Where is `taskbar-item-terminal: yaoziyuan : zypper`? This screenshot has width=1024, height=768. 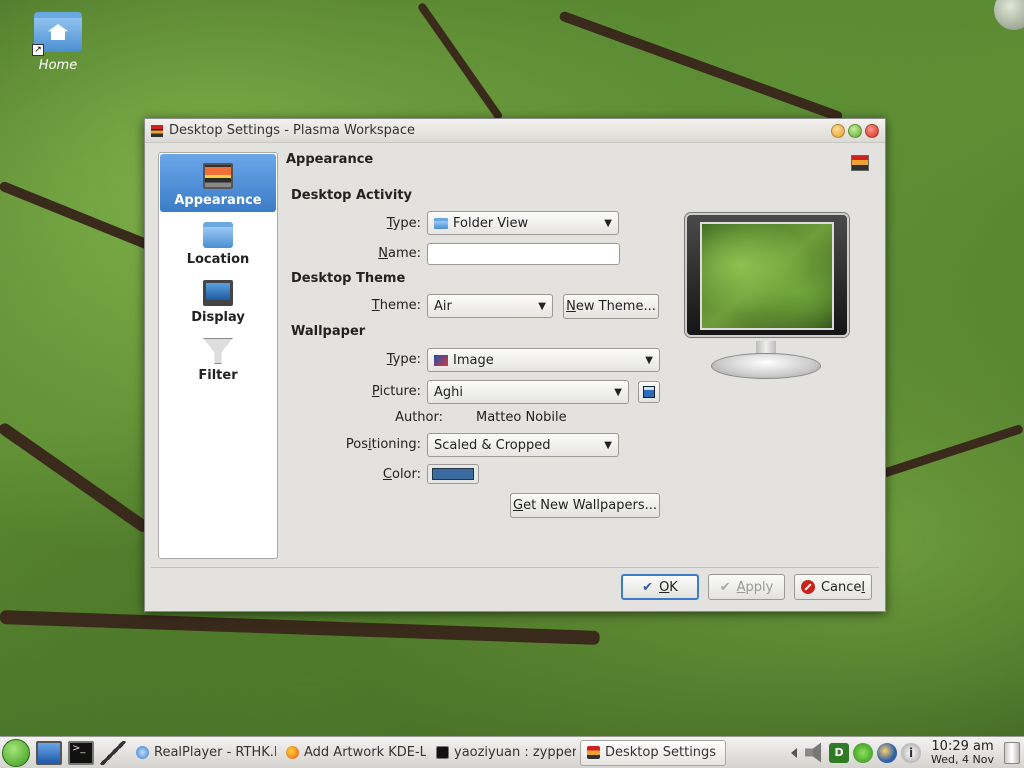
taskbar-item-terminal: yaoziyuan : zypper is located at coordinates (503, 753).